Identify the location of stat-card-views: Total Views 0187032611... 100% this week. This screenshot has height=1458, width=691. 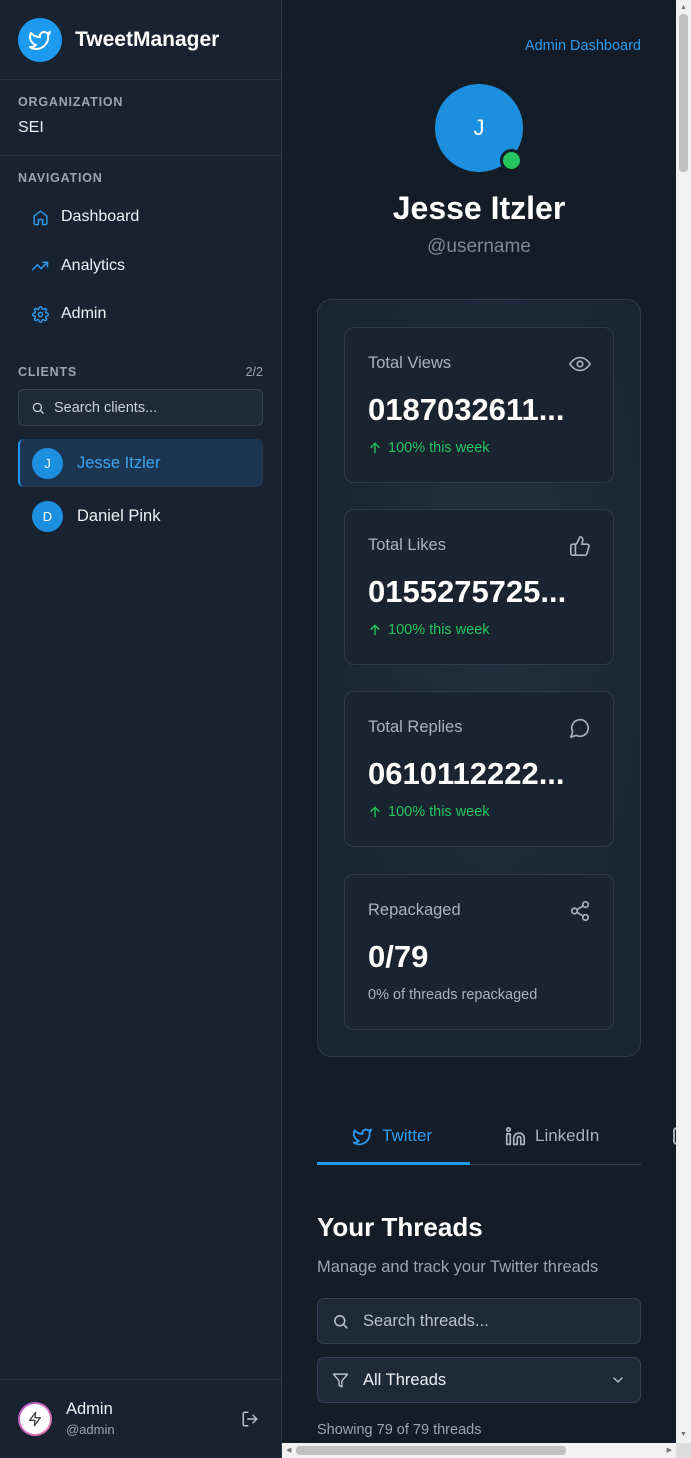
(479, 405).